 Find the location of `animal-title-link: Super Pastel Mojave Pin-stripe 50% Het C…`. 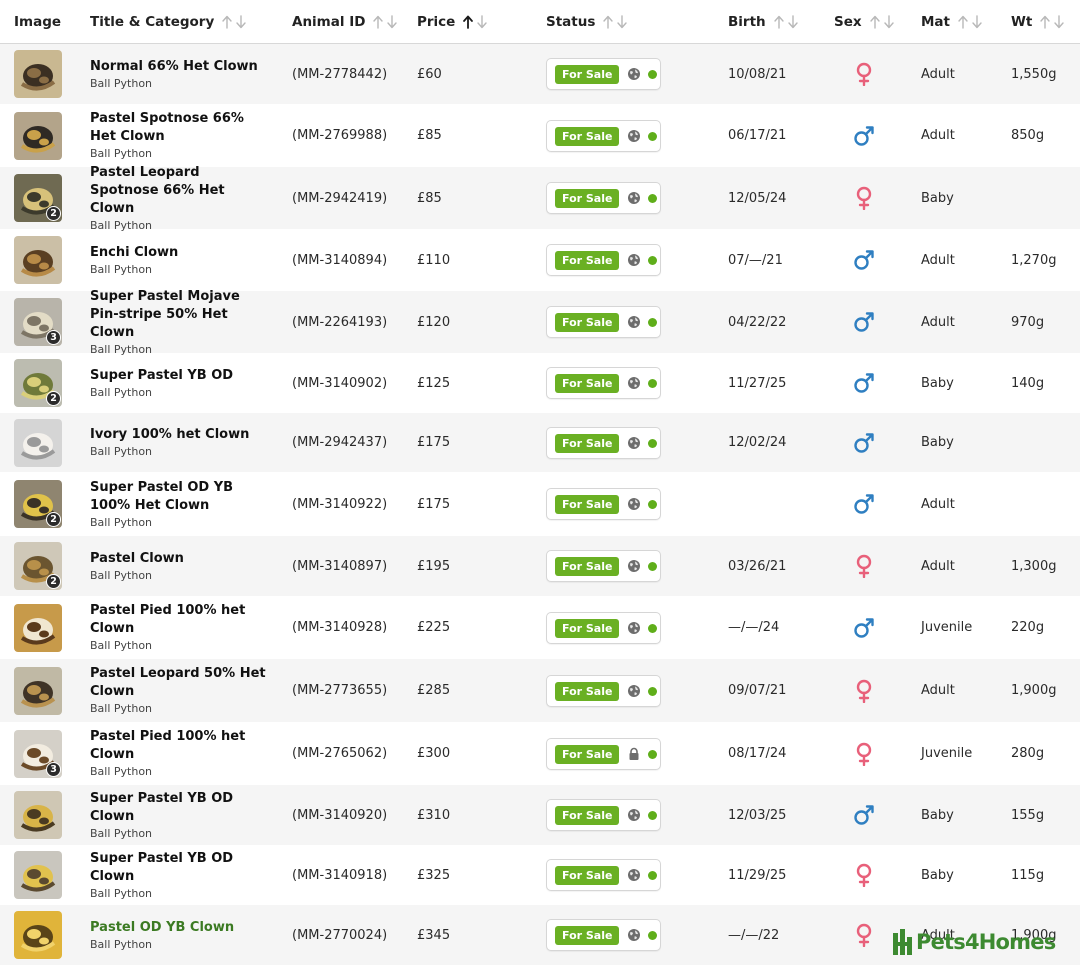

animal-title-link: Super Pastel Mojave Pin-stripe 50% Het C… is located at coordinates (180, 315).